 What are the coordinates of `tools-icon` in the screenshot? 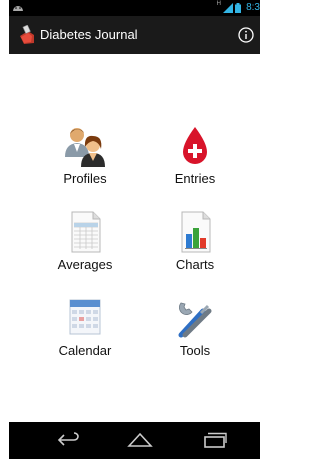 It's located at (195, 320).